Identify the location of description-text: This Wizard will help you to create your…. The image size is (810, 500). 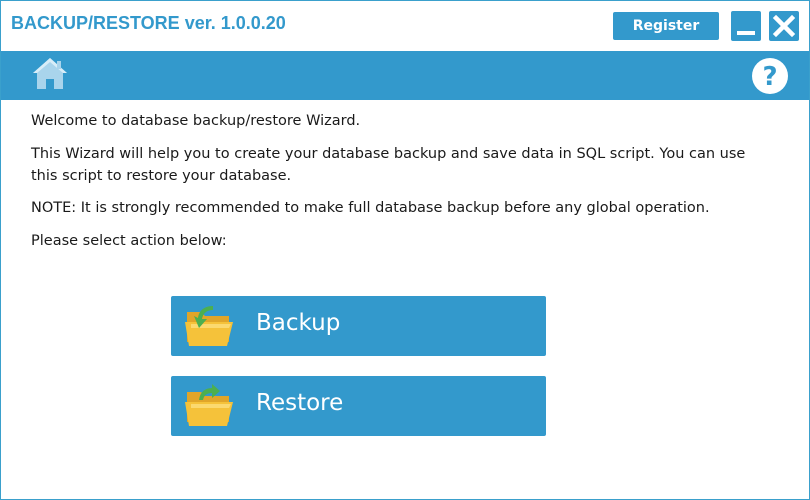
(388, 165).